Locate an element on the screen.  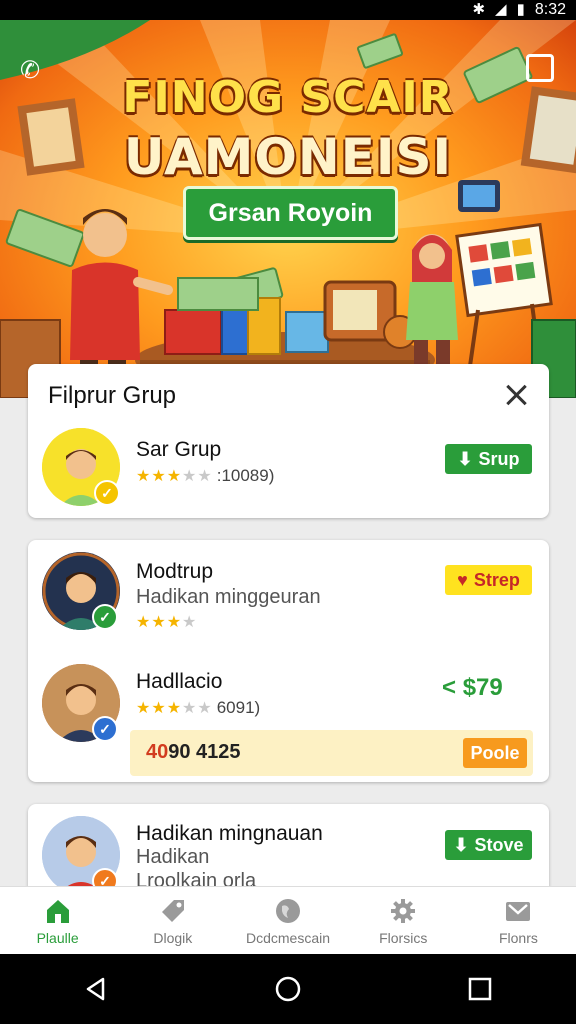
banner-cta-button: Grsan Royoin is located at coordinates (290, 213).